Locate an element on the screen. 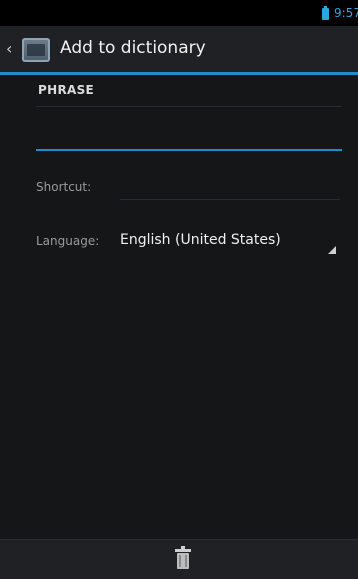 This screenshot has height=579, width=358. language-spinner: English (United States) is located at coordinates (229, 241).